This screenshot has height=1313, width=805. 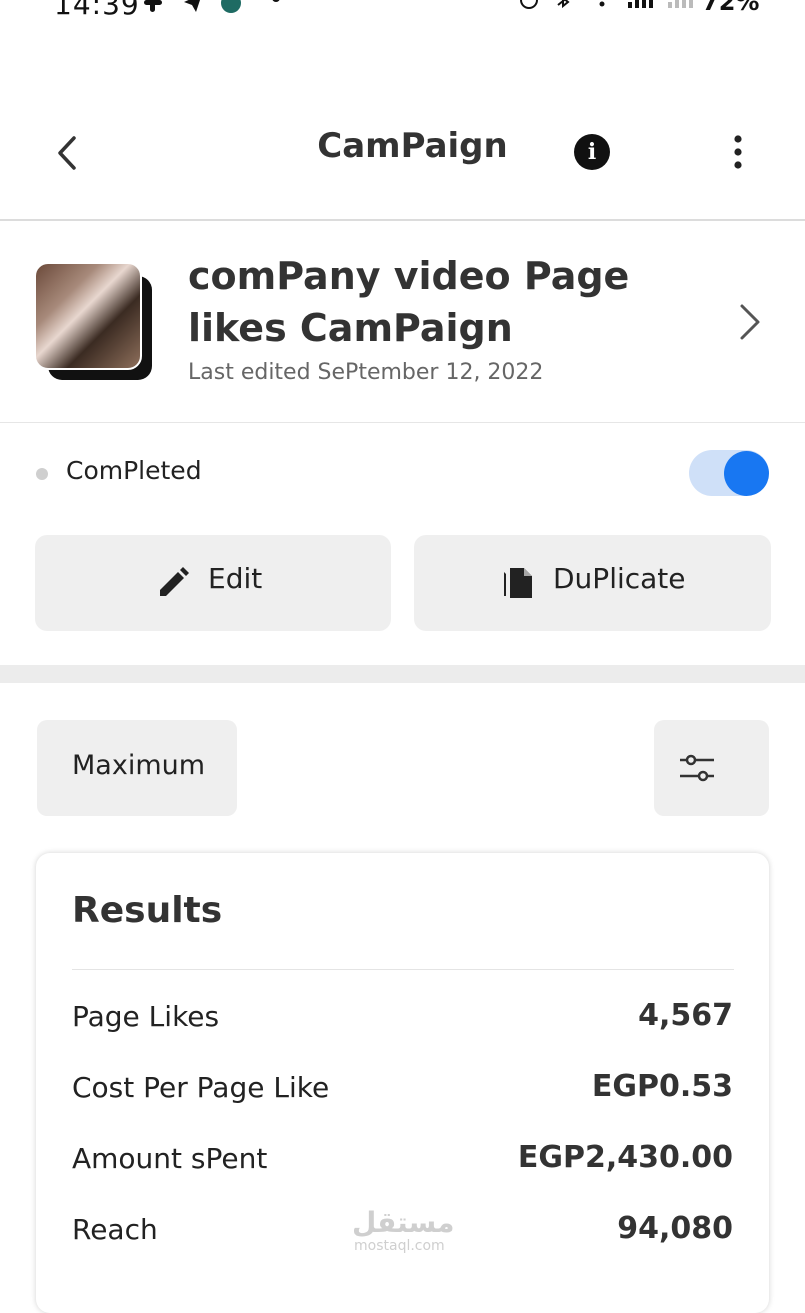 What do you see at coordinates (42, 474) in the screenshot?
I see `status-dot-icon` at bounding box center [42, 474].